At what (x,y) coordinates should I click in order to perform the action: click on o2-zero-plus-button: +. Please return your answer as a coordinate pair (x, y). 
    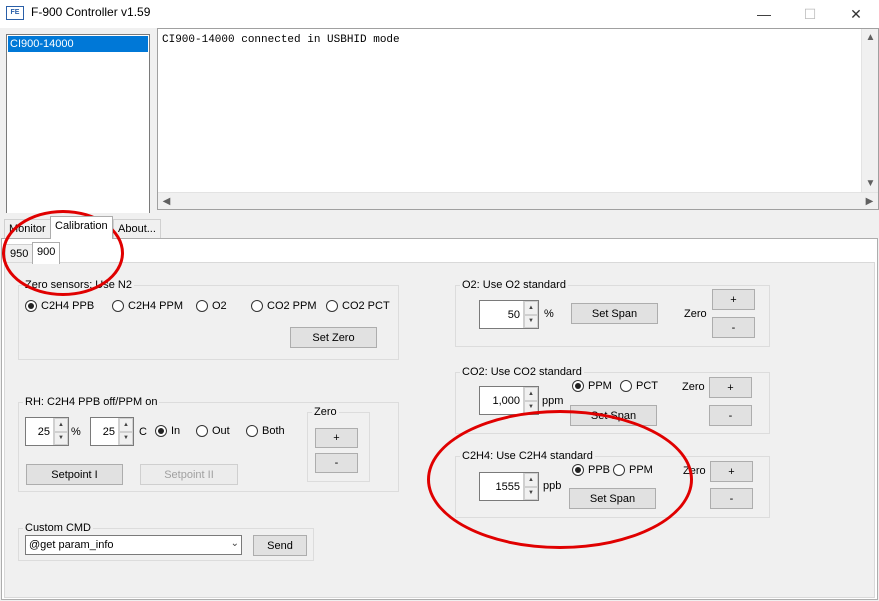
    Looking at the image, I should click on (733, 299).